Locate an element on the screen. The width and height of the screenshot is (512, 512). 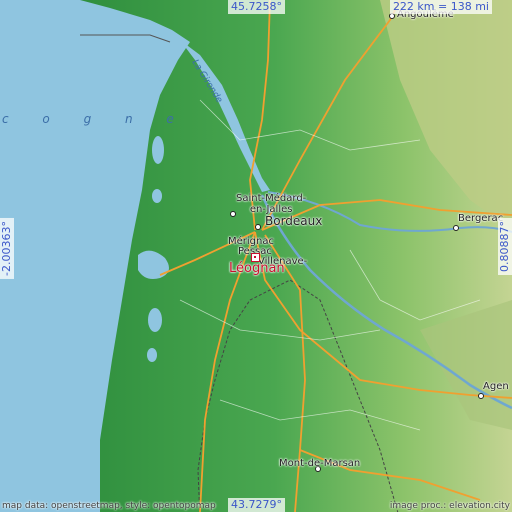
latitude-top-label: 45.7258° is located at coordinates (256, 7).